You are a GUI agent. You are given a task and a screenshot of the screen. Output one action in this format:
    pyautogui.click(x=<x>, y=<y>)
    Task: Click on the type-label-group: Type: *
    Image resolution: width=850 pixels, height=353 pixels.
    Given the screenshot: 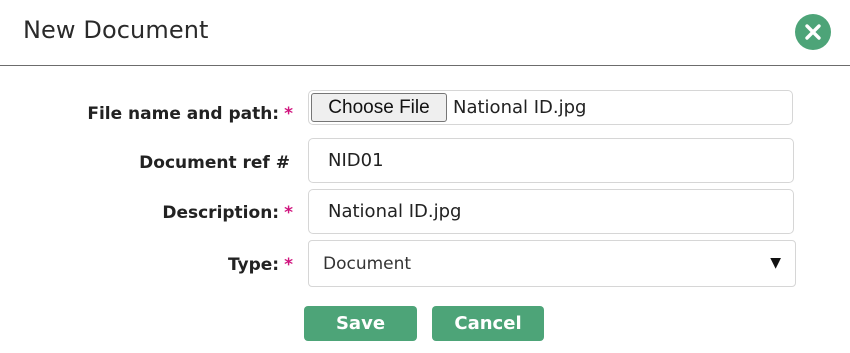 What is the action you would take?
    pyautogui.click(x=260, y=265)
    